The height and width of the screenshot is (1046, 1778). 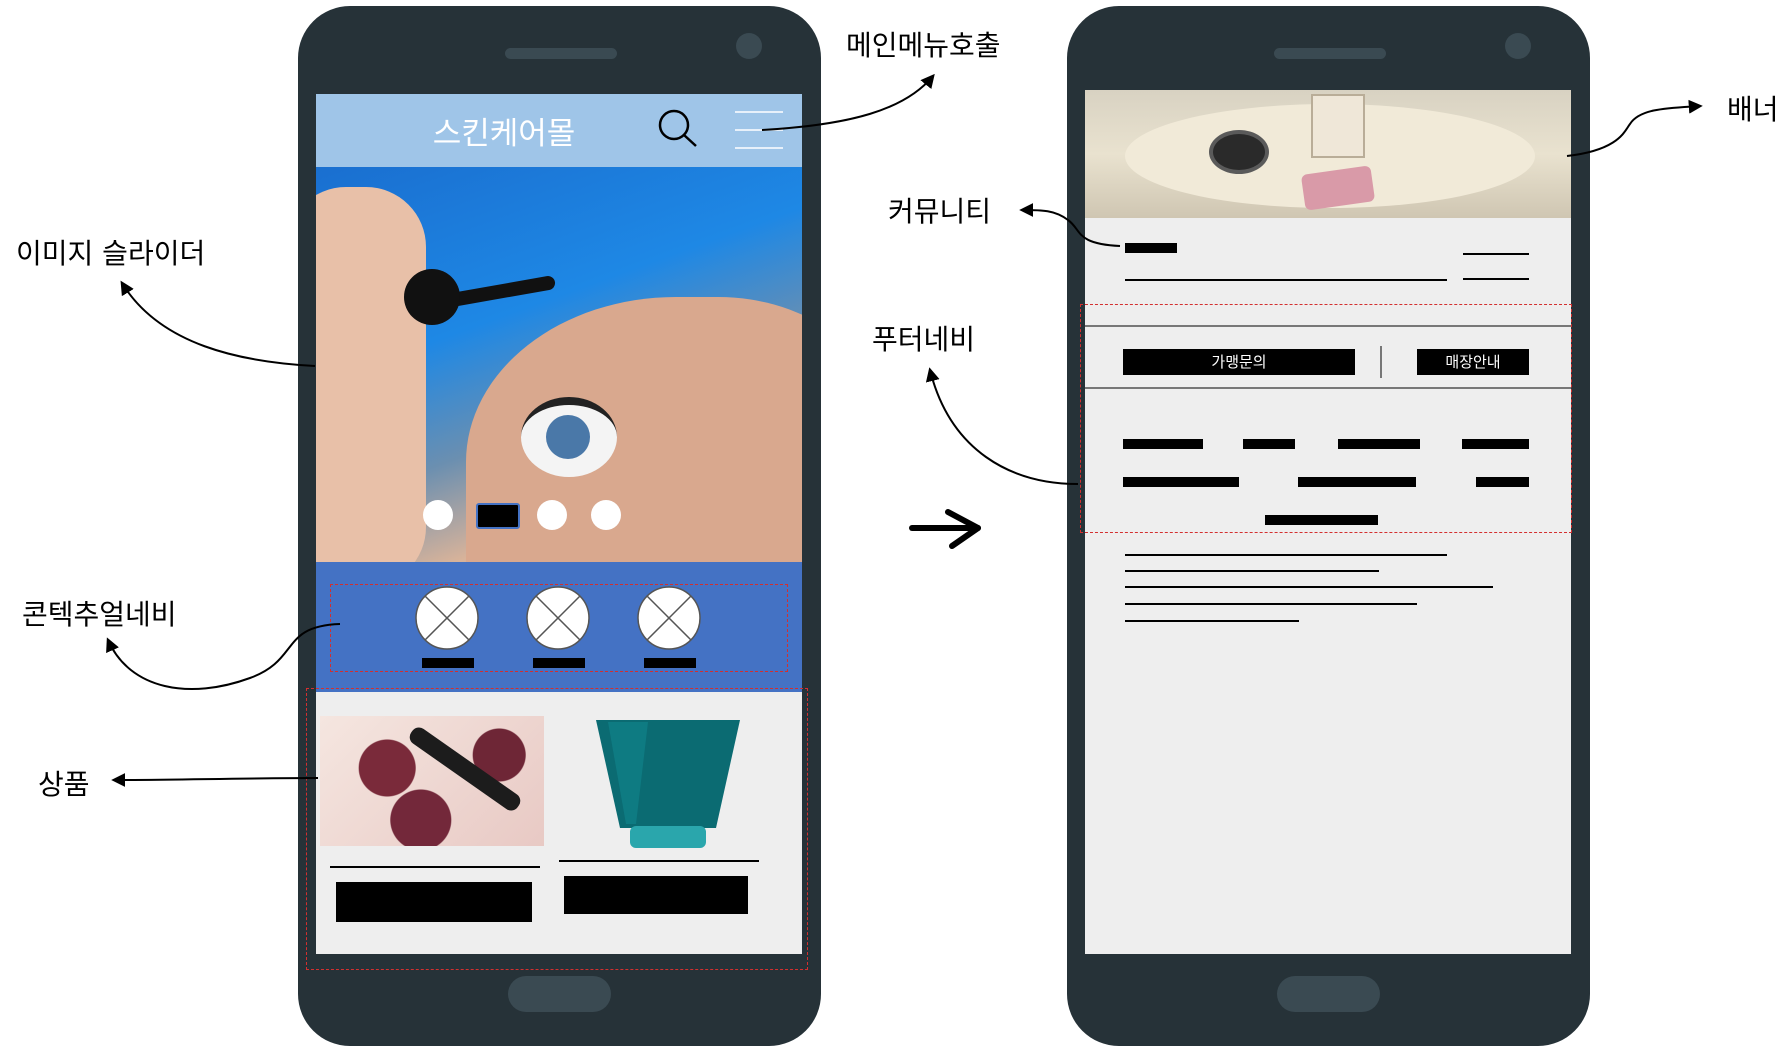 I want to click on arrow-right-icon, so click(x=945, y=529).